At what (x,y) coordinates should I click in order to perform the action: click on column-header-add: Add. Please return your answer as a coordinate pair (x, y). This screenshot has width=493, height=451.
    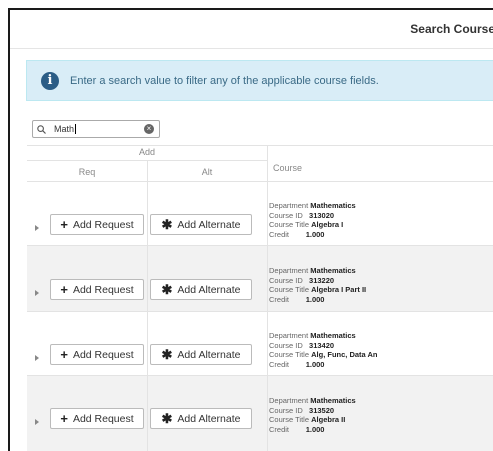
    Looking at the image, I should click on (146, 152).